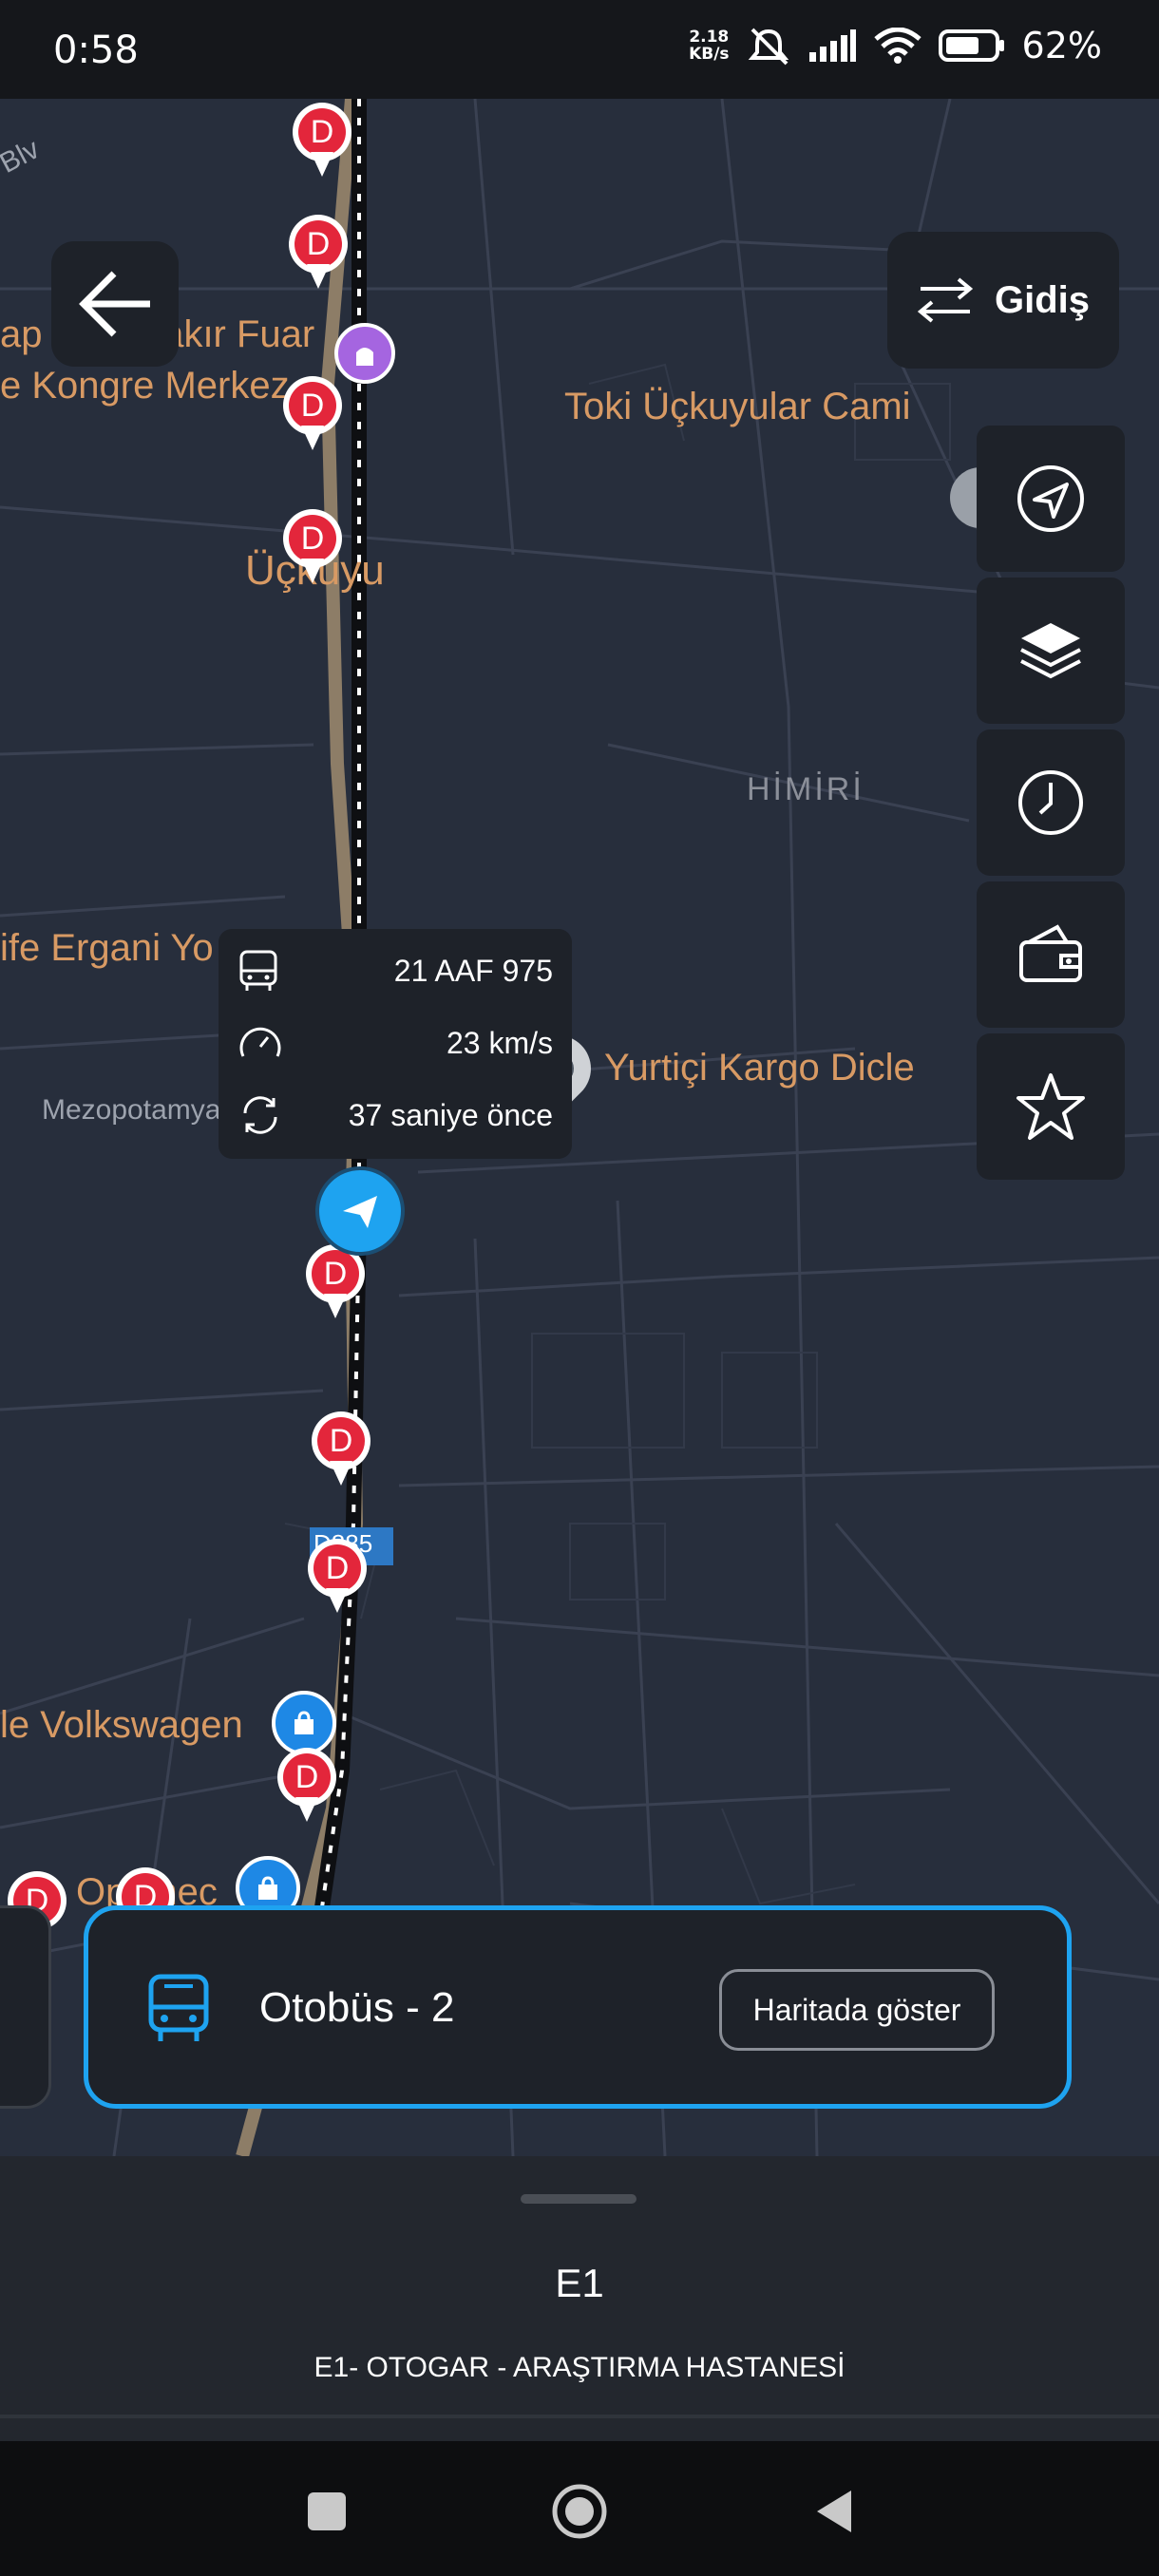 The width and height of the screenshot is (1159, 2576). What do you see at coordinates (578, 2007) in the screenshot?
I see `vehicle-card: Otobüs - 2 Haritada göster` at bounding box center [578, 2007].